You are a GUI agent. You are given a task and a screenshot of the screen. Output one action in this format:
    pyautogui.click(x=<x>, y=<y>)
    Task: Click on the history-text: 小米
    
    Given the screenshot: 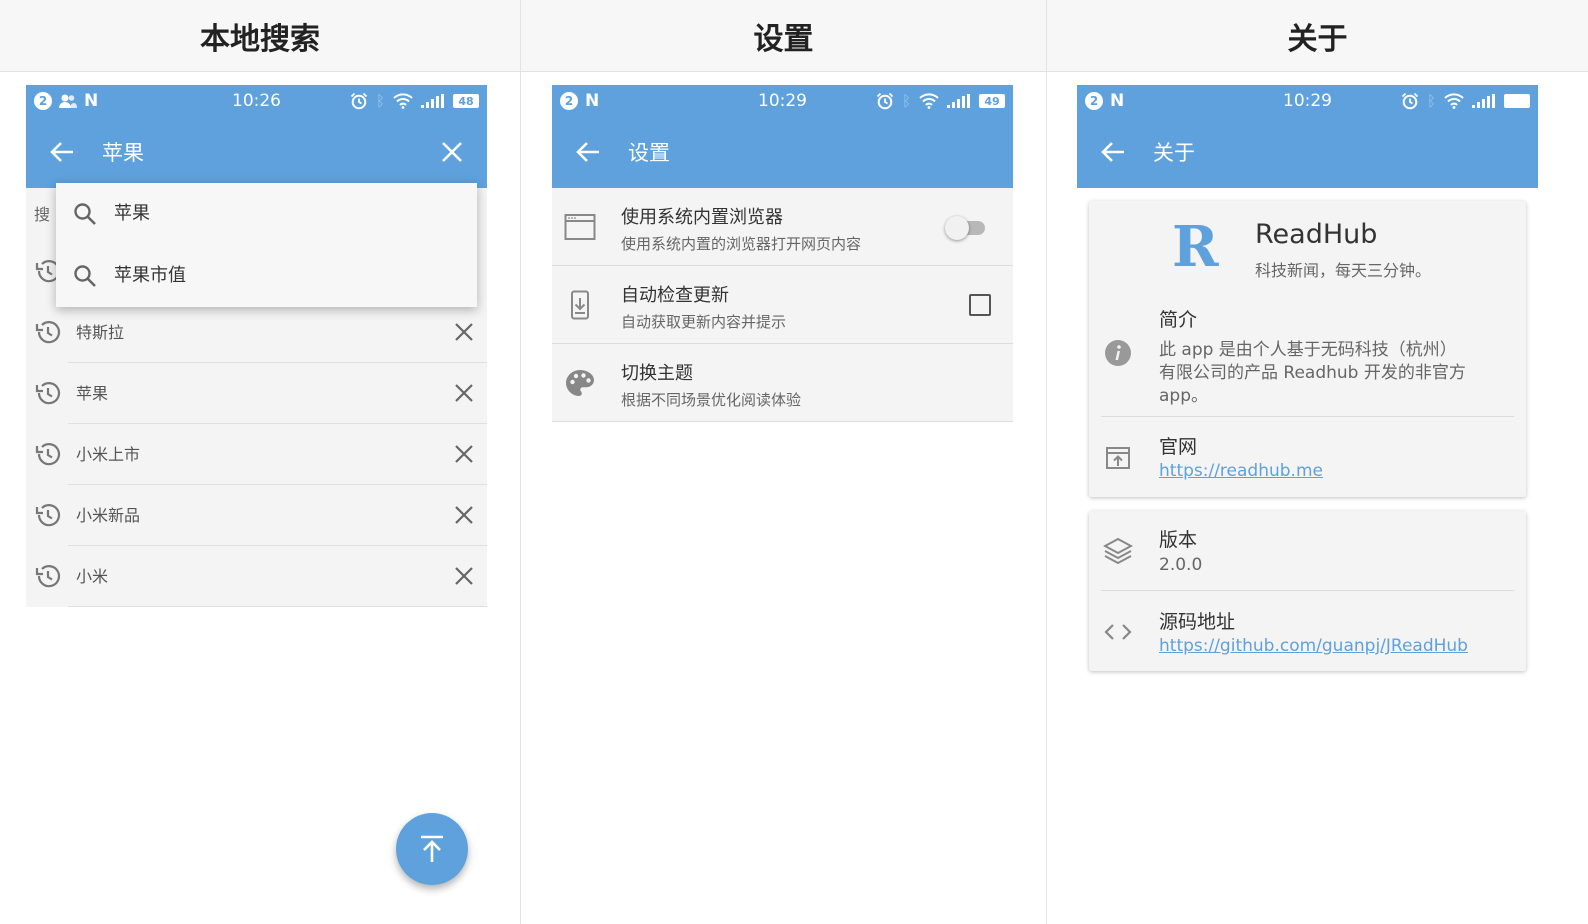 What is the action you would take?
    pyautogui.click(x=92, y=576)
    